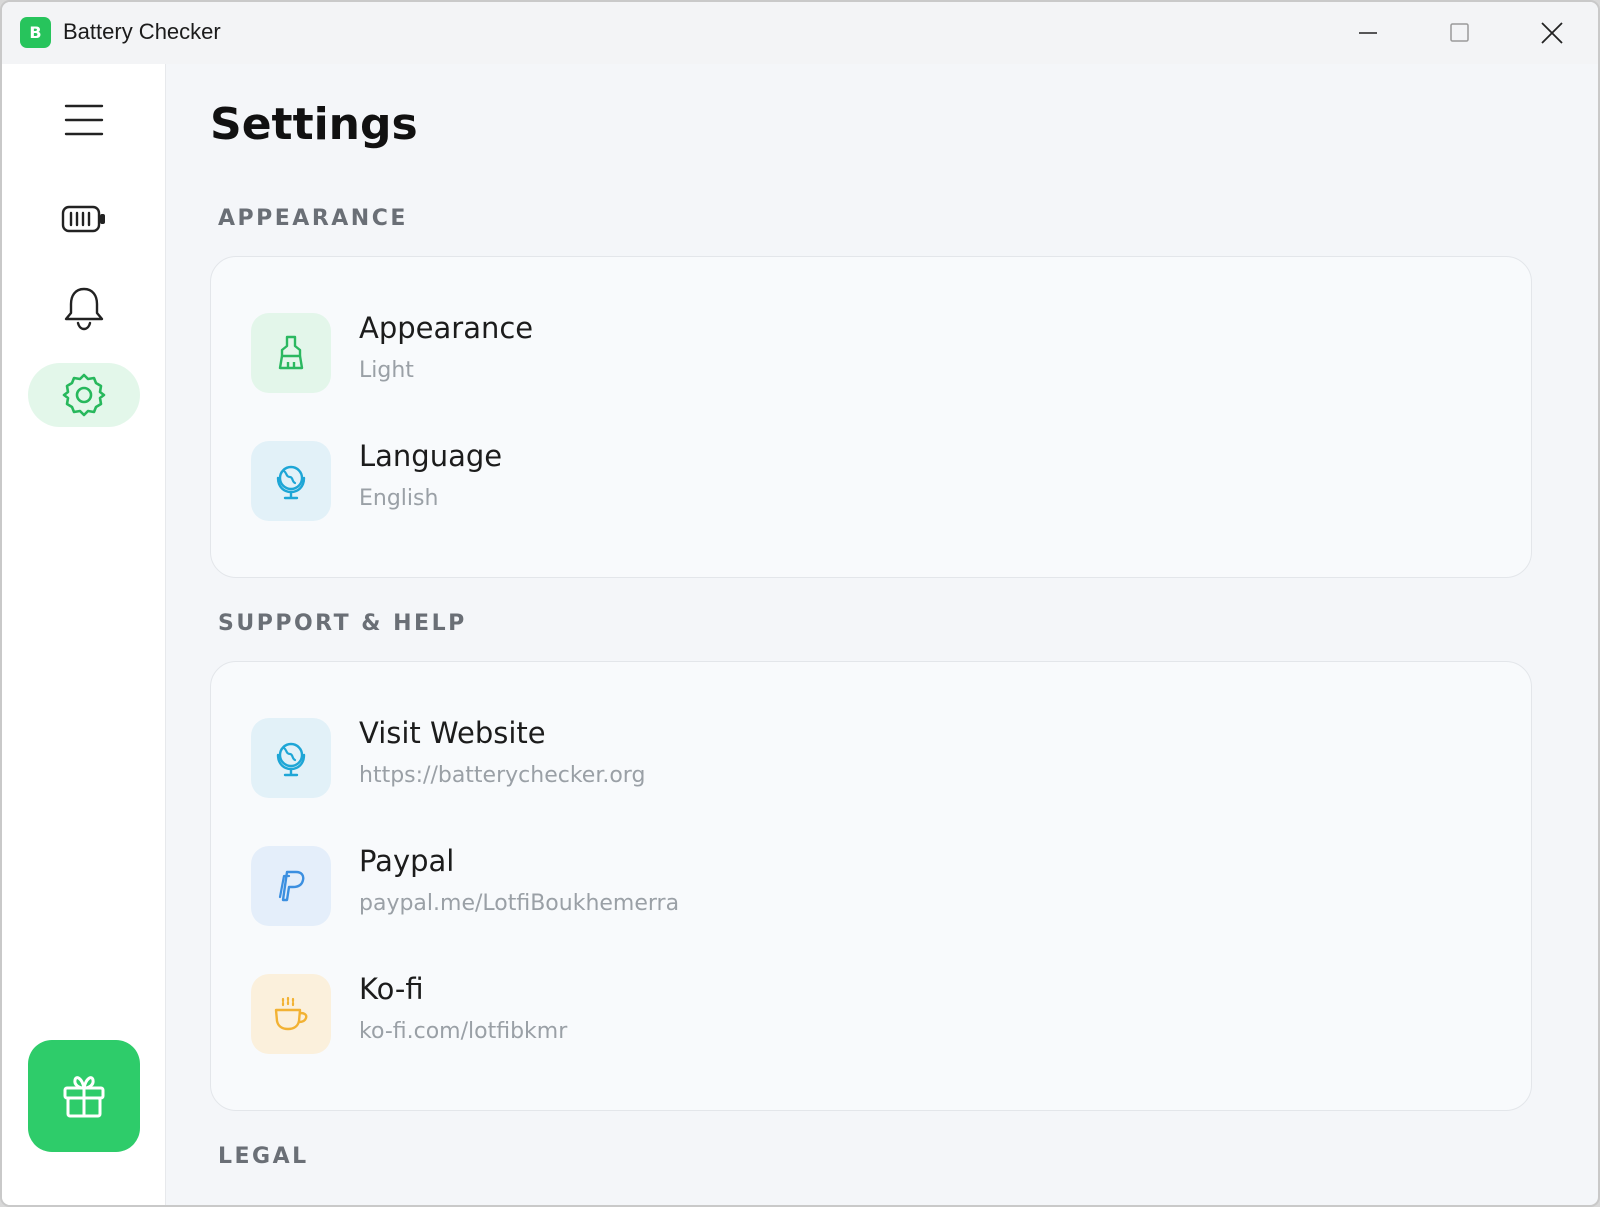 Image resolution: width=1600 pixels, height=1207 pixels. What do you see at coordinates (386, 370) in the screenshot?
I see `setting-value: Light` at bounding box center [386, 370].